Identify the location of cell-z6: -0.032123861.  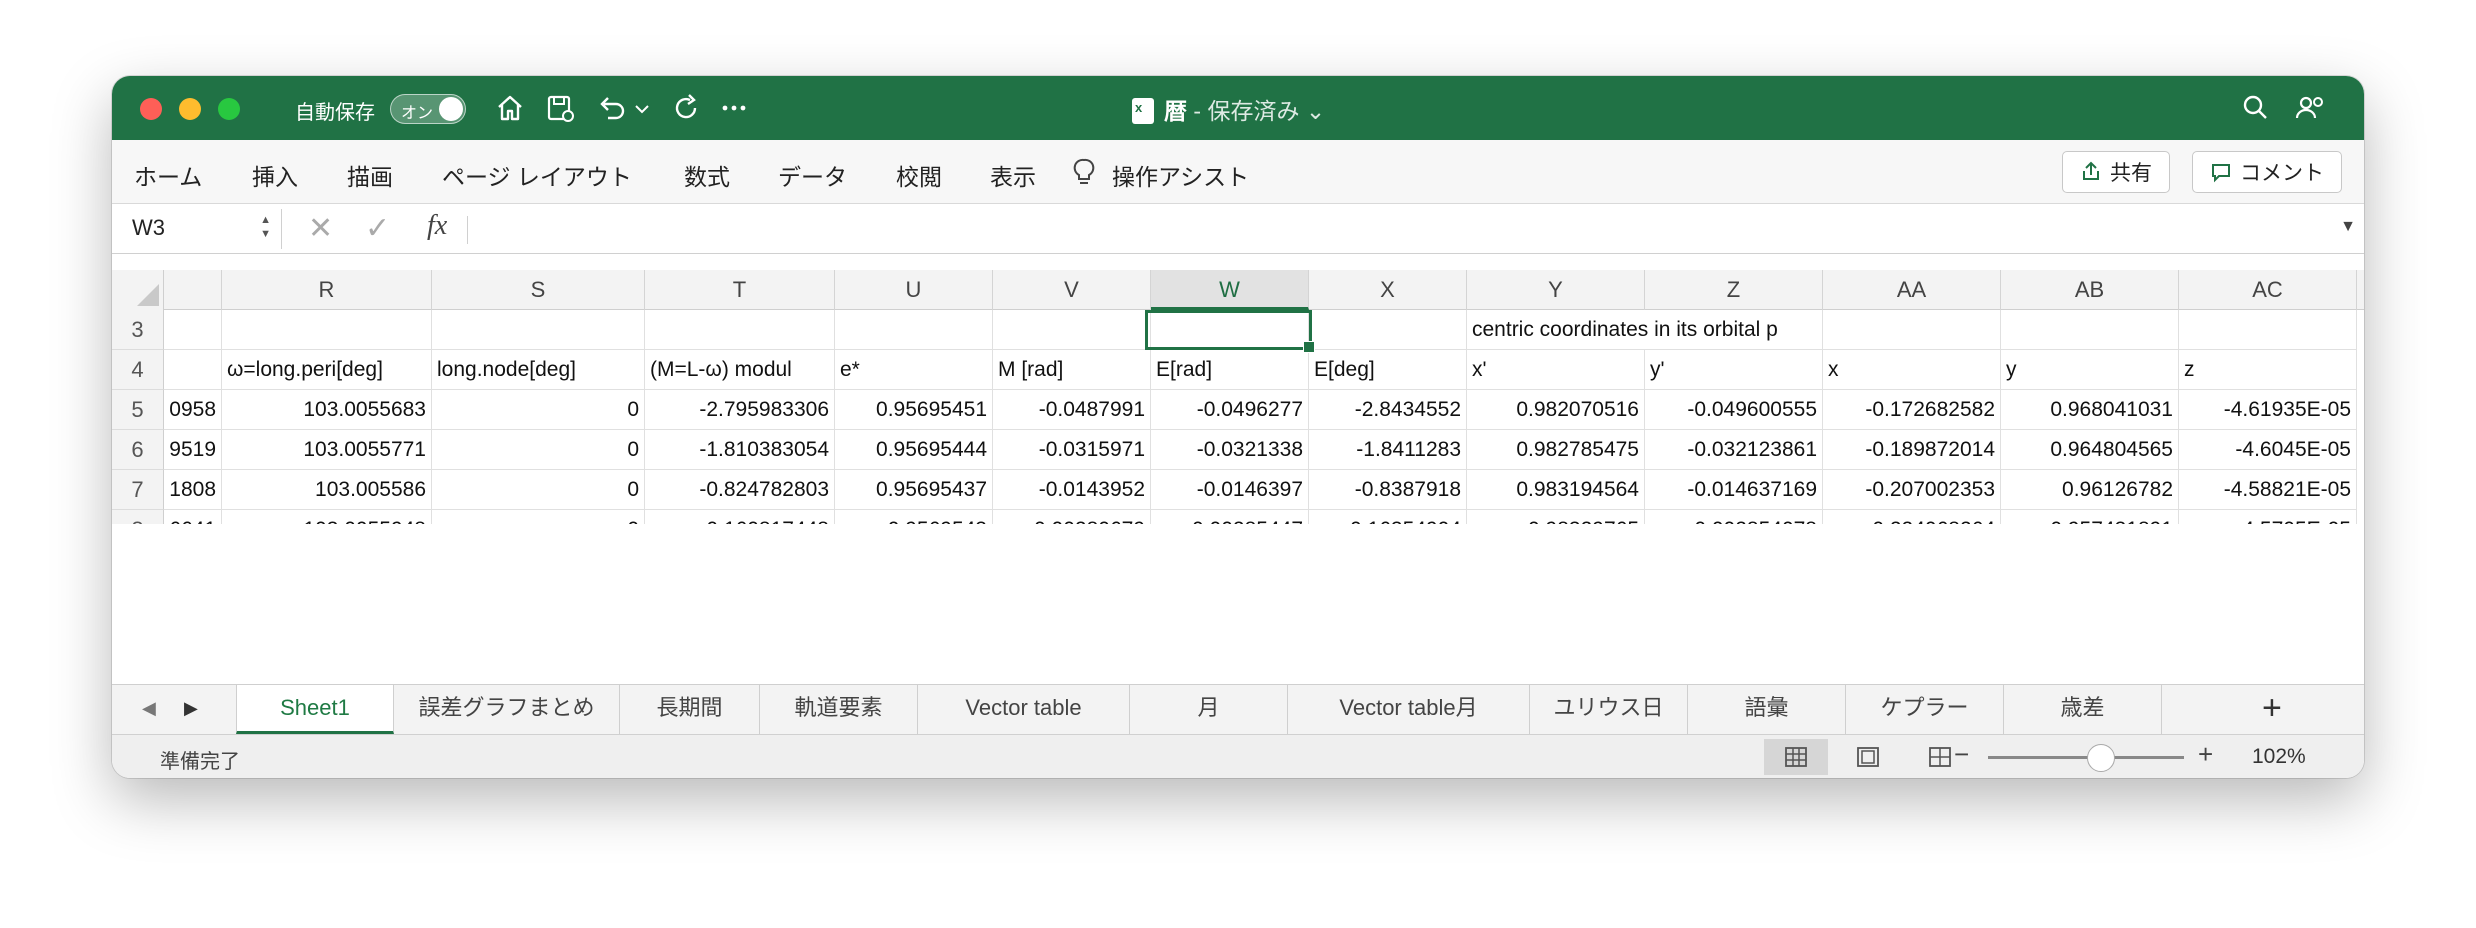
(1734, 450).